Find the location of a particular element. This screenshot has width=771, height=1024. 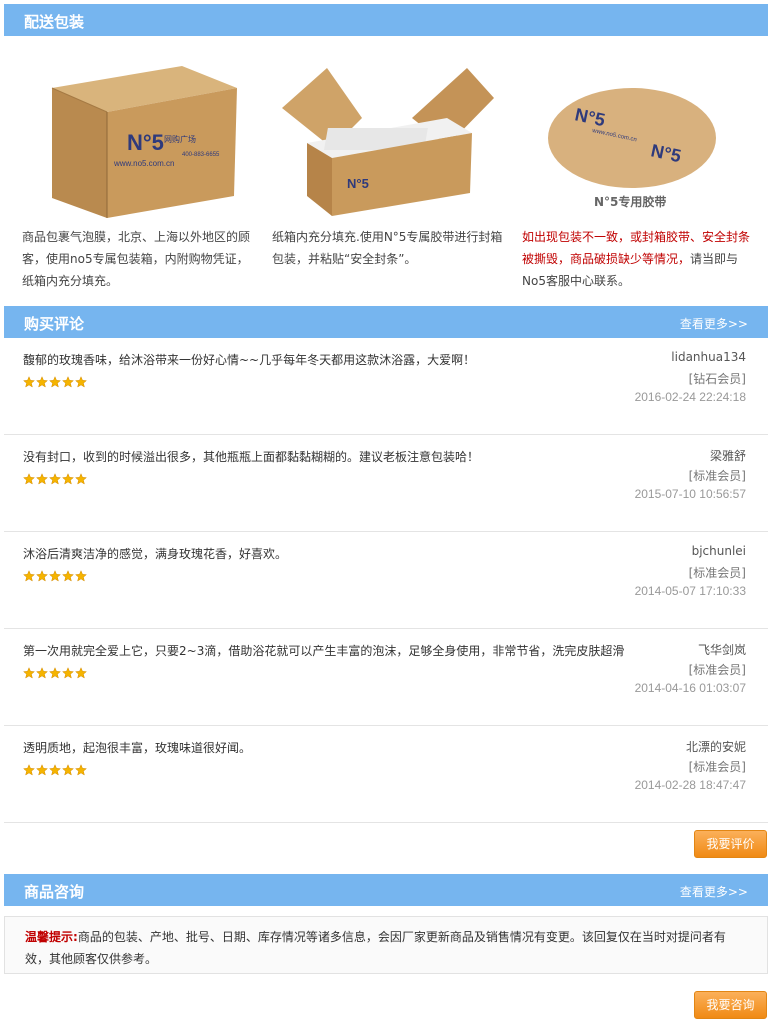

review-user: 飞华剑岚 is located at coordinates (721, 650).